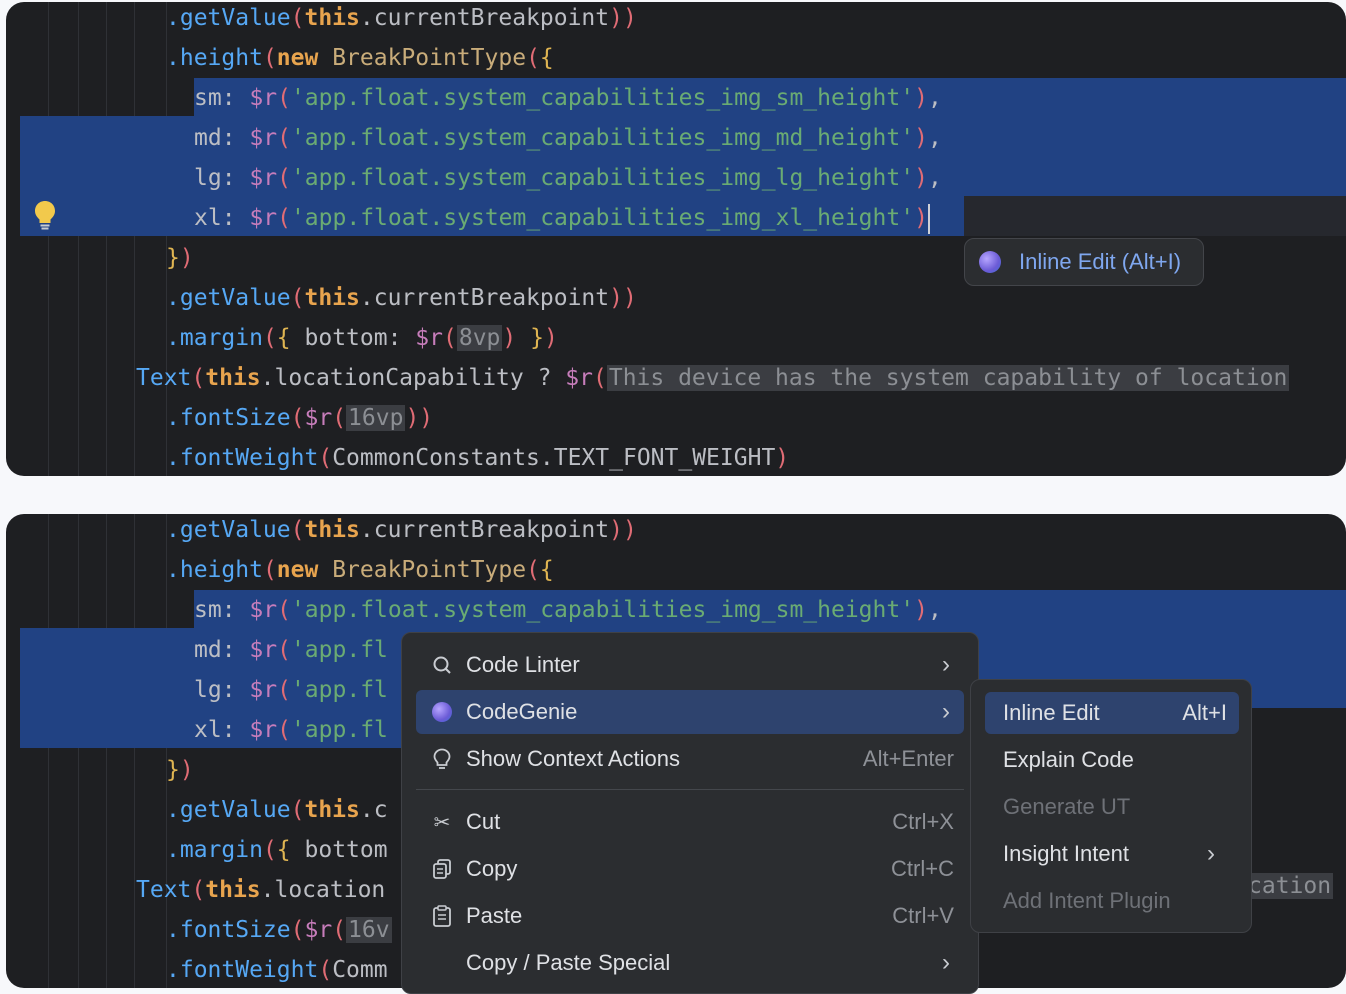 Image resolution: width=1346 pixels, height=994 pixels. Describe the element at coordinates (1112, 713) in the screenshot. I see `submenu-item-inline-edit: Inline Edit Alt+I` at that location.